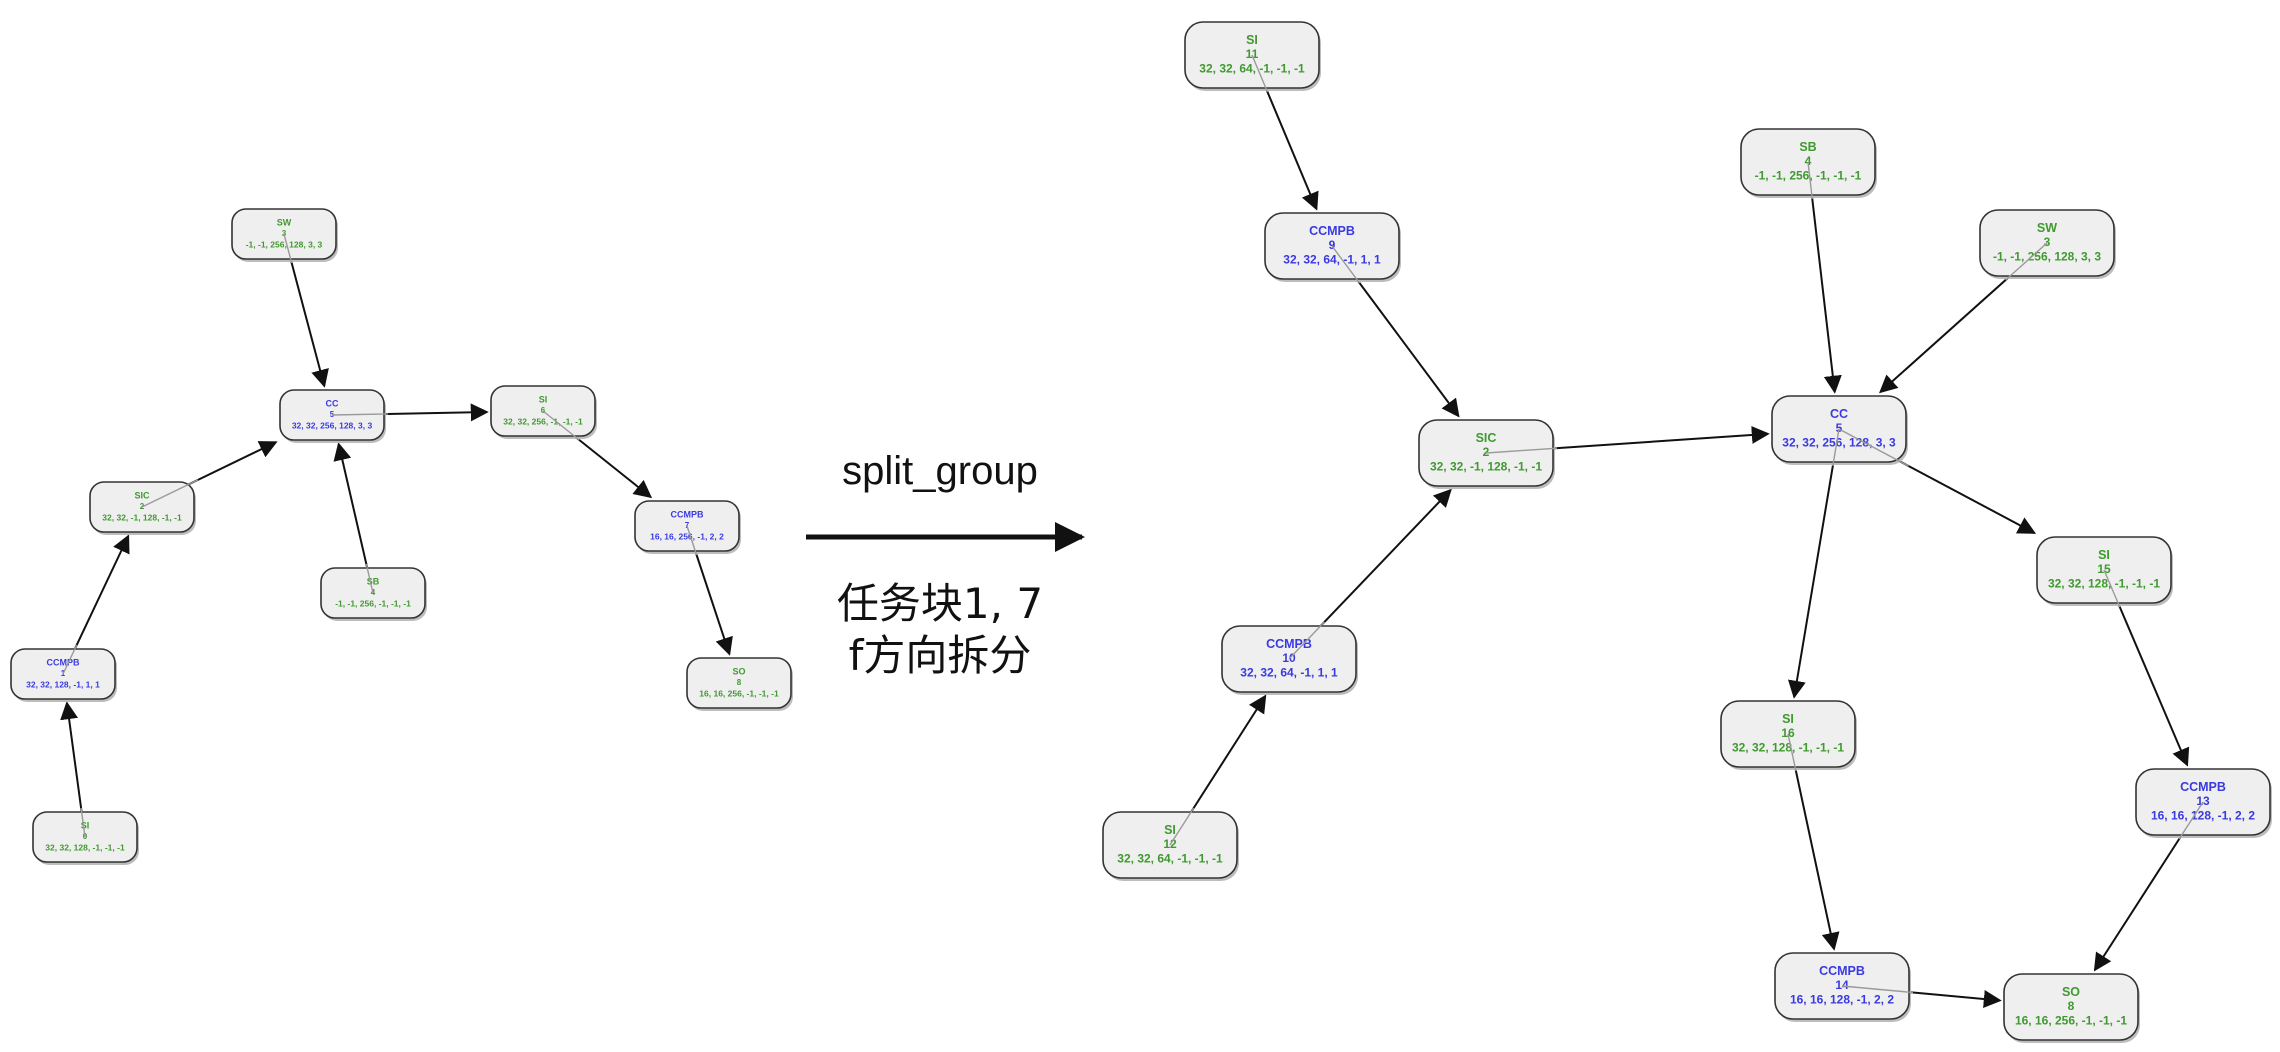 The height and width of the screenshot is (1052, 2280). I want to click on node-so-8: SO 816, 16, 256, -1, -1, -1, so click(739, 684).